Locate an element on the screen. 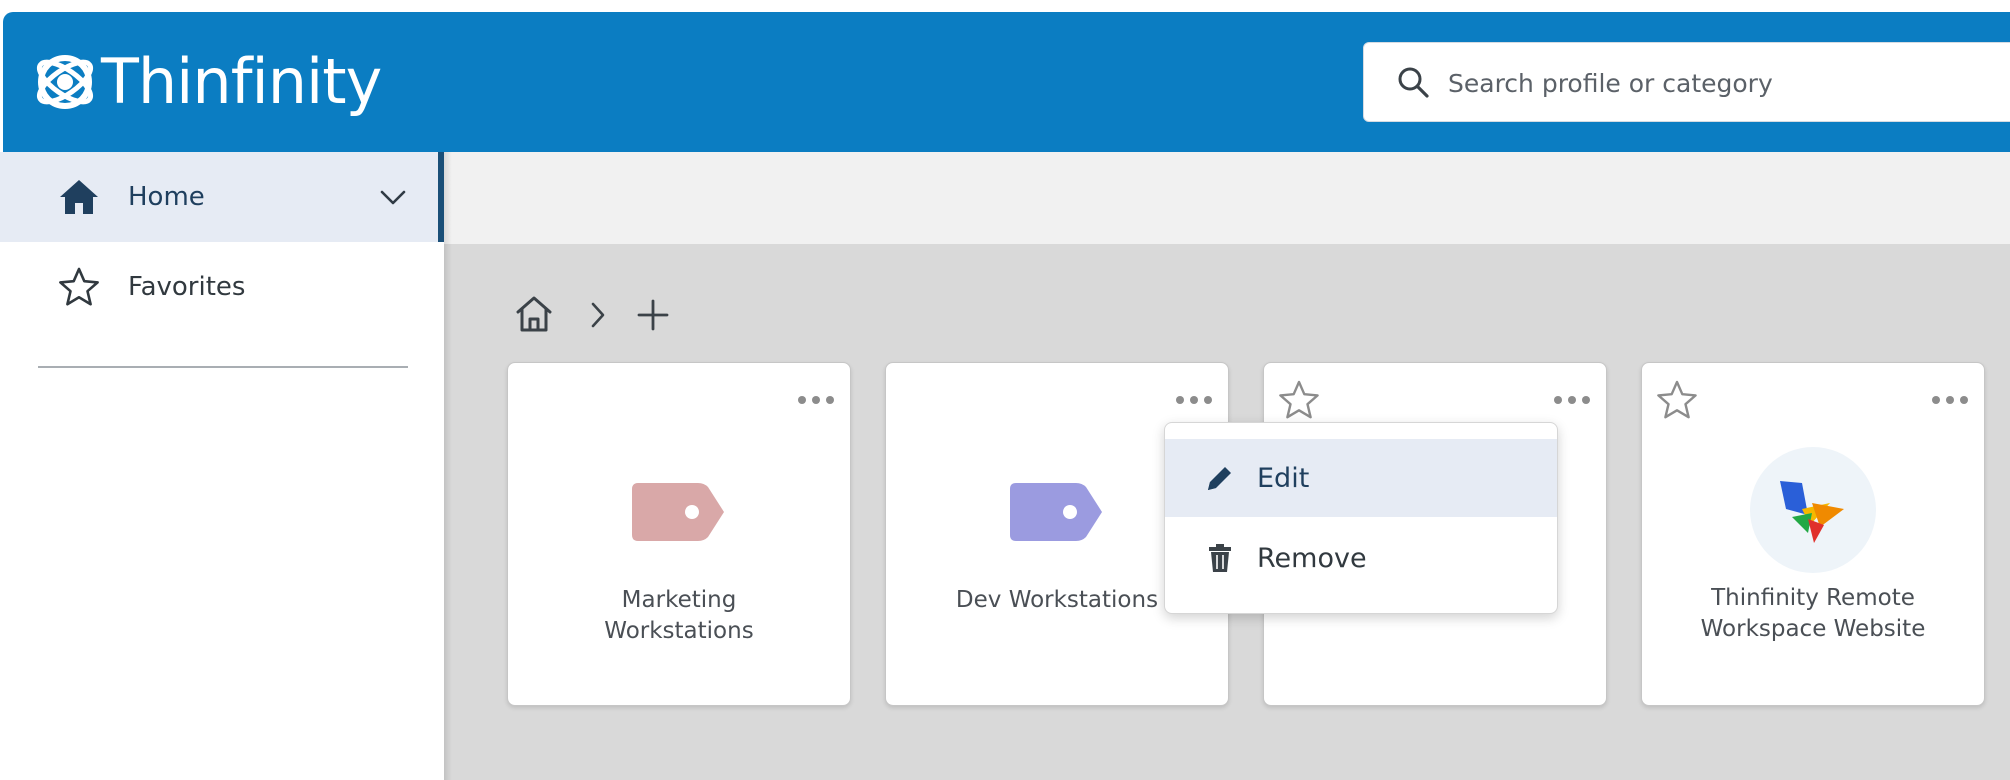  card-title-line2: Workstations is located at coordinates (679, 631).